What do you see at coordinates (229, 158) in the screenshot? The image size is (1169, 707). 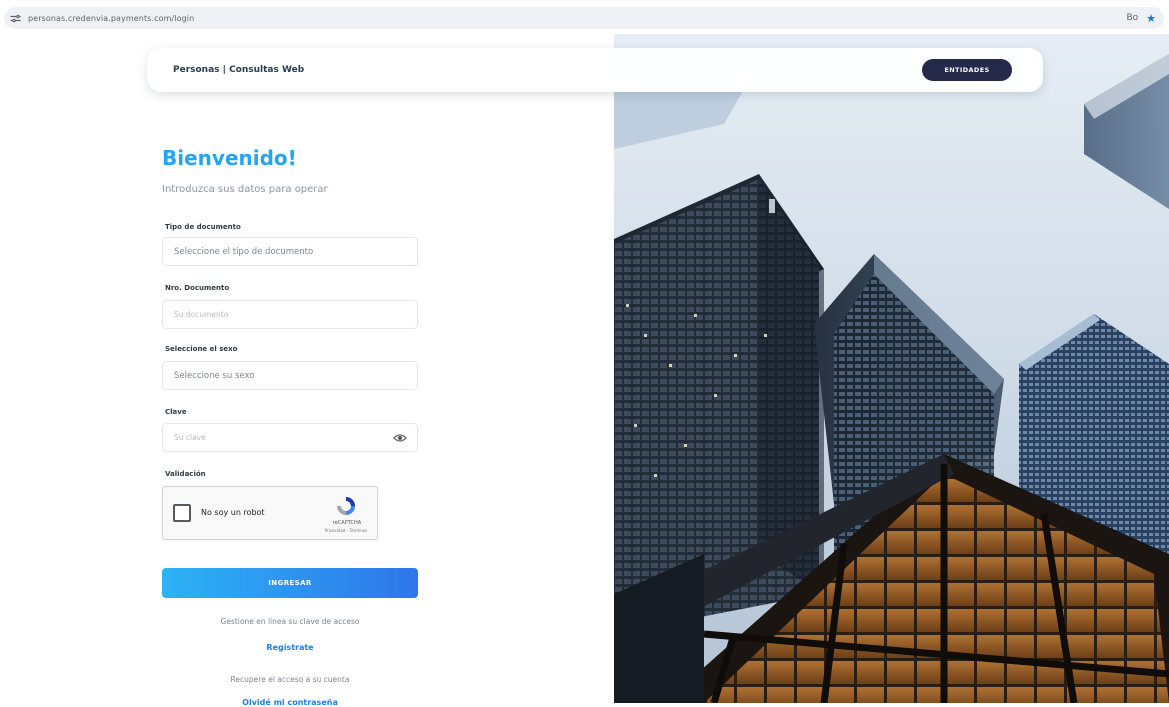 I see `welcome-title: Bienvenido!` at bounding box center [229, 158].